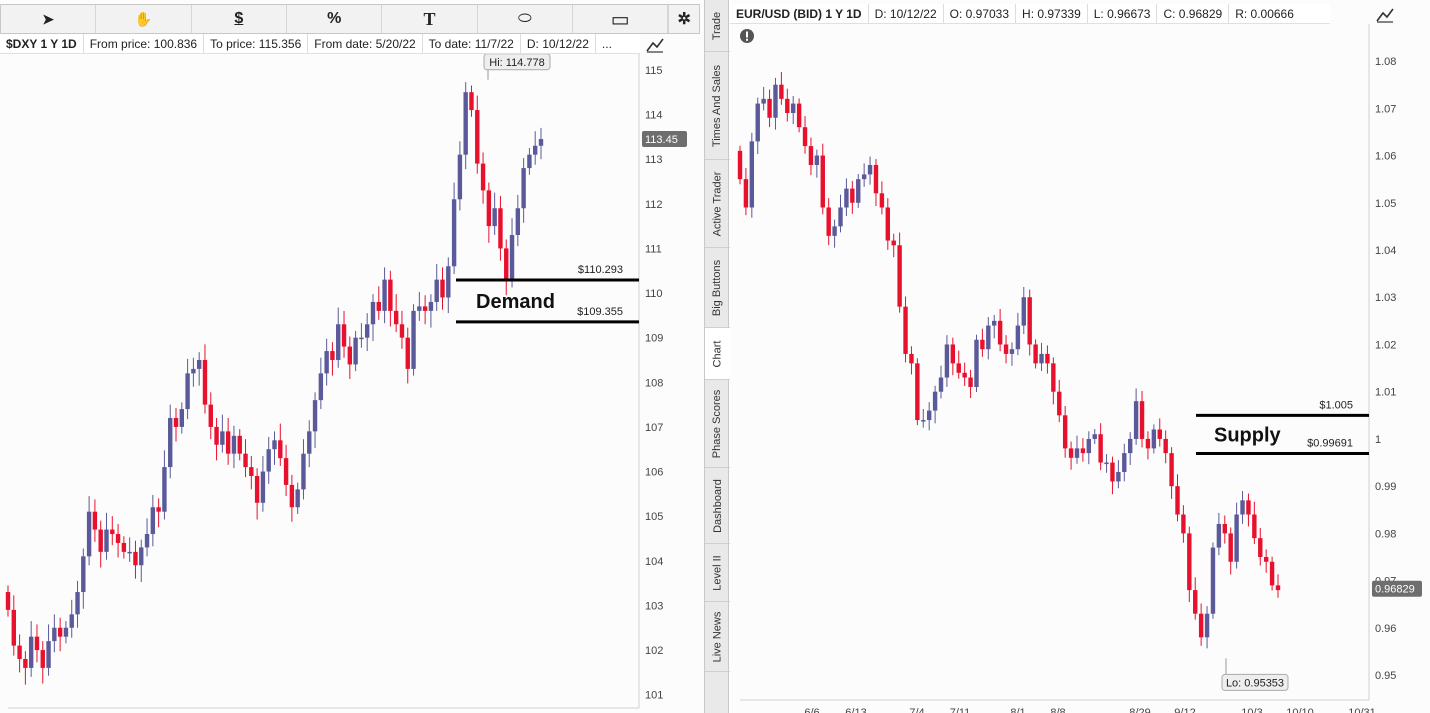 This screenshot has height=713, width=1430. I want to click on high-readout: H: 0.97339, so click(1052, 13).